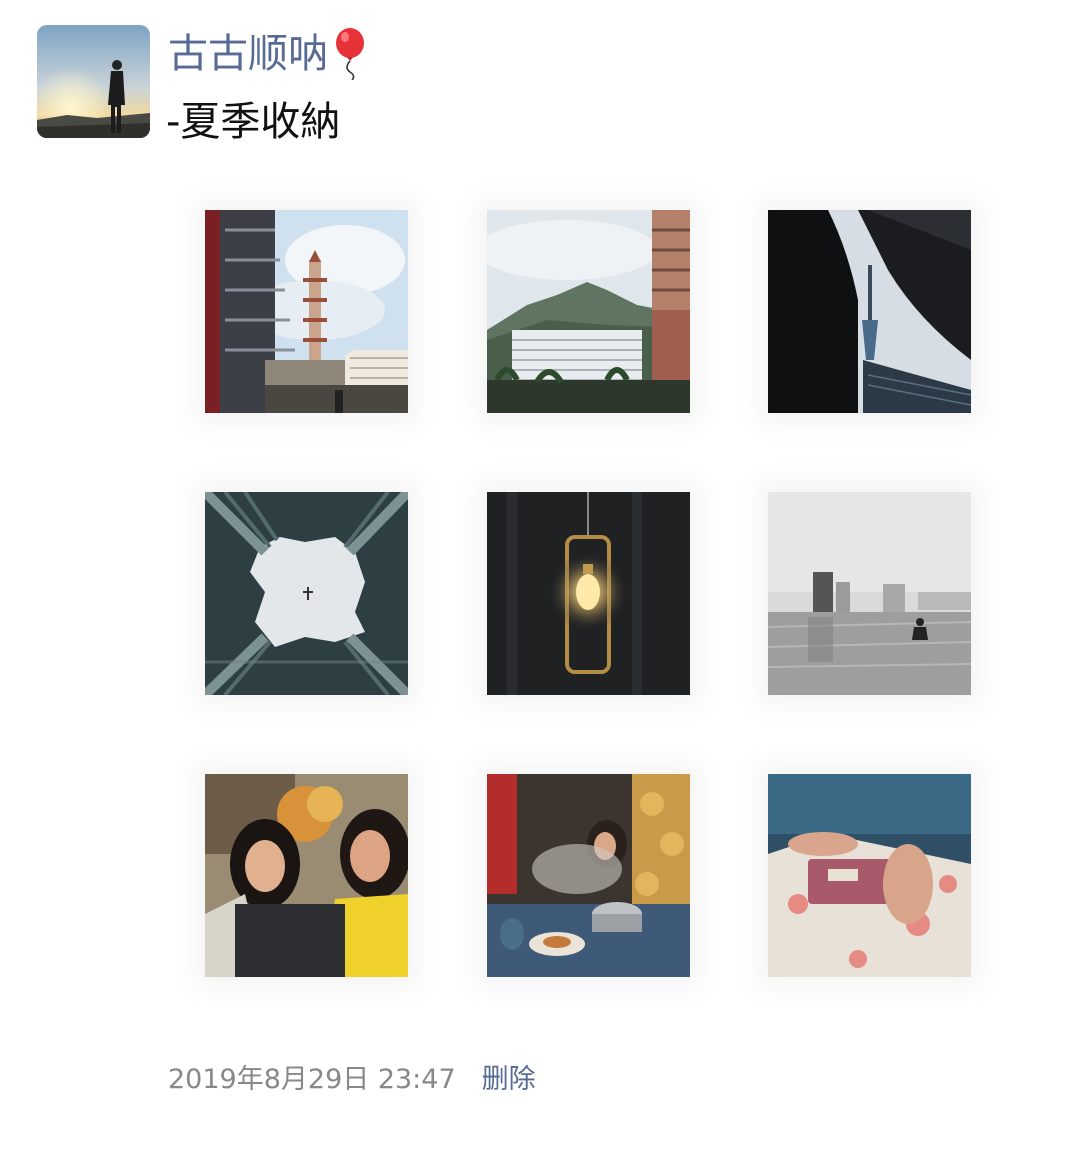  Describe the element at coordinates (253, 122) in the screenshot. I see `post-caption: -夏季收納` at that location.